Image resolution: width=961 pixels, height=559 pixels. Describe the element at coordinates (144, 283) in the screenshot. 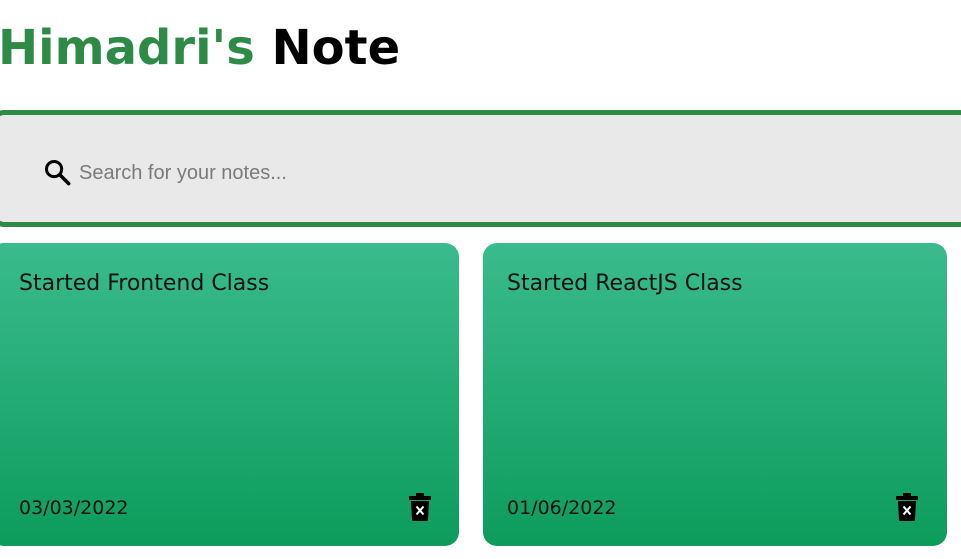

I see `note-title: Started Frontend Class` at that location.